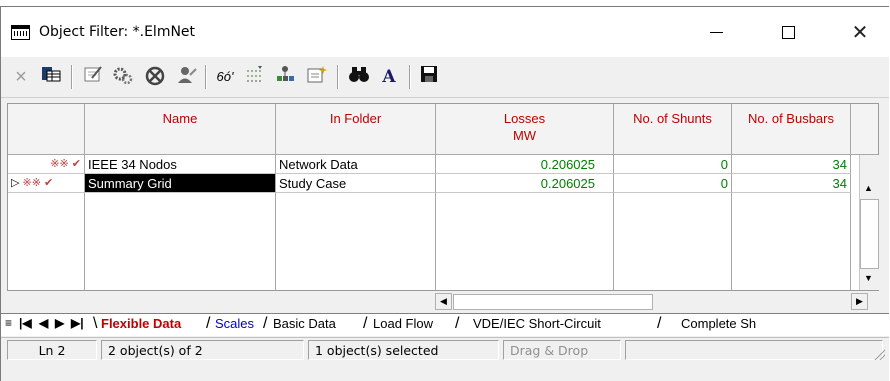 This screenshot has width=890, height=381. I want to click on status-drag-drop: Drag & Drop, so click(562, 350).